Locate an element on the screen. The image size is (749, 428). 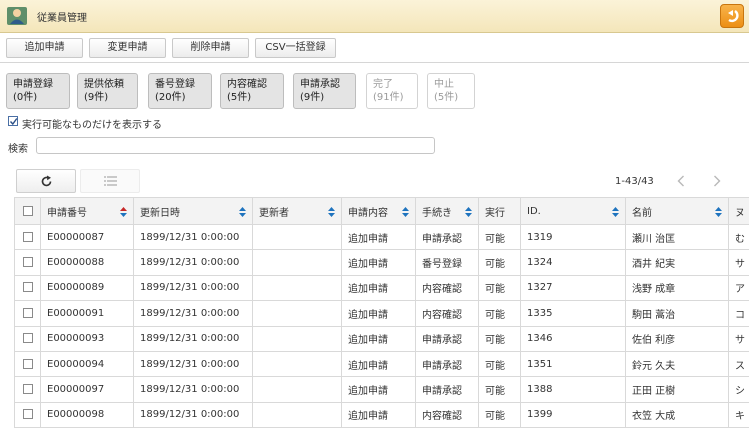
column-list-button is located at coordinates (110, 181).